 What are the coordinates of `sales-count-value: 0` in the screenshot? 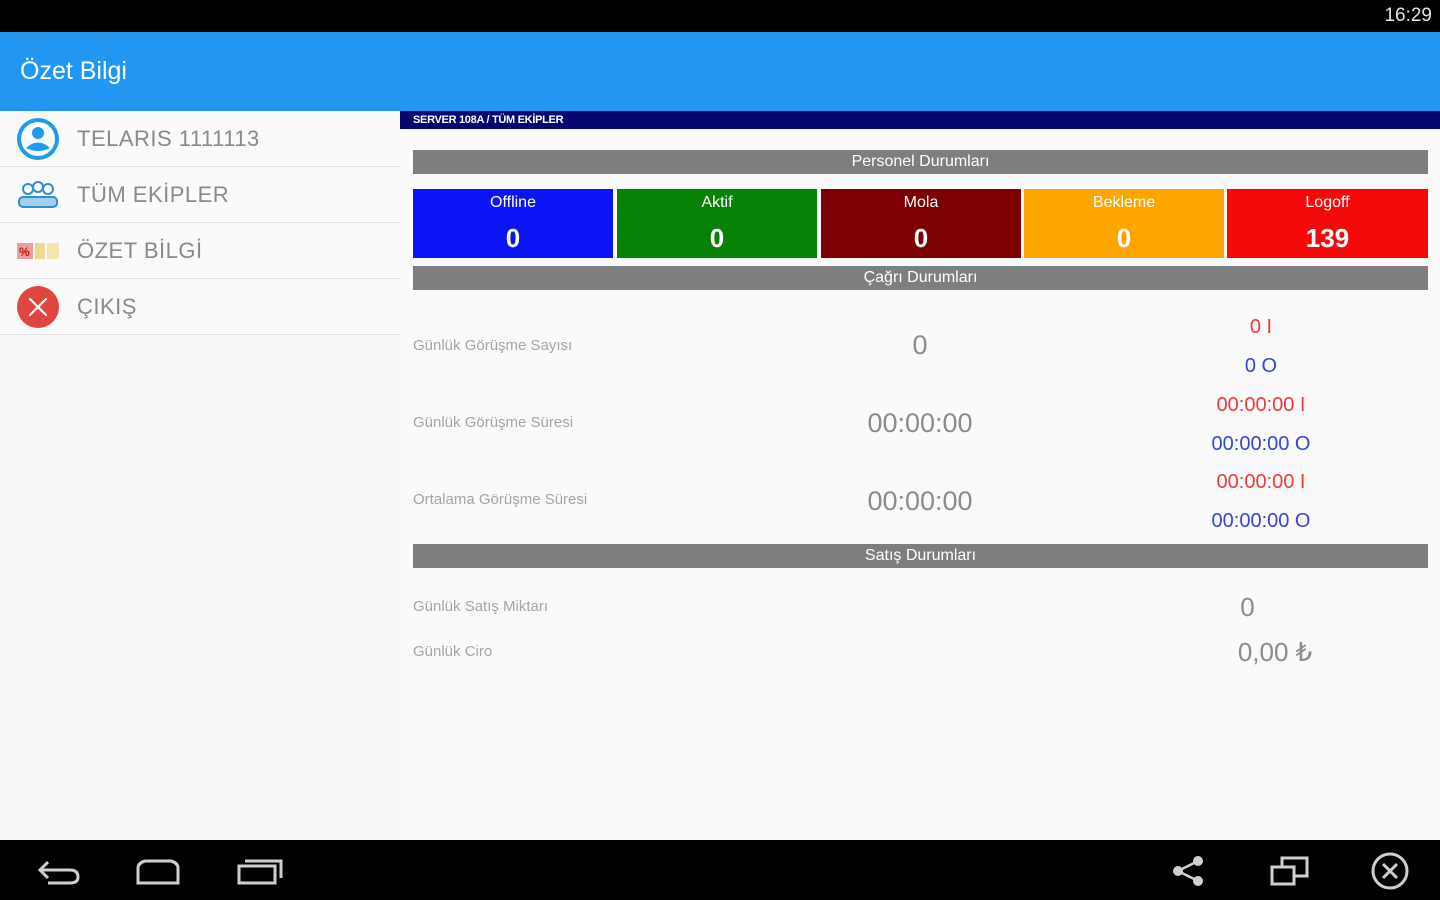 It's located at (1247, 607).